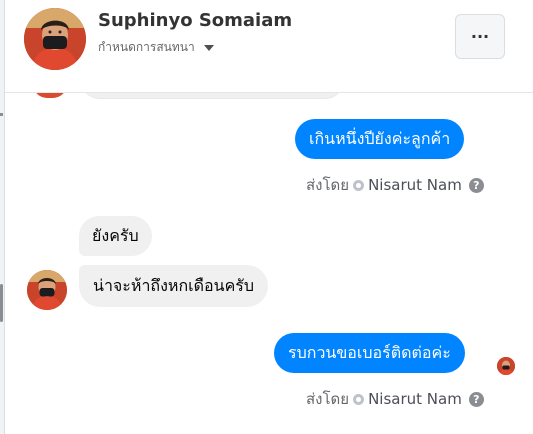  What do you see at coordinates (115, 236) in the screenshot?
I see `incoming-message: ยังครับ` at bounding box center [115, 236].